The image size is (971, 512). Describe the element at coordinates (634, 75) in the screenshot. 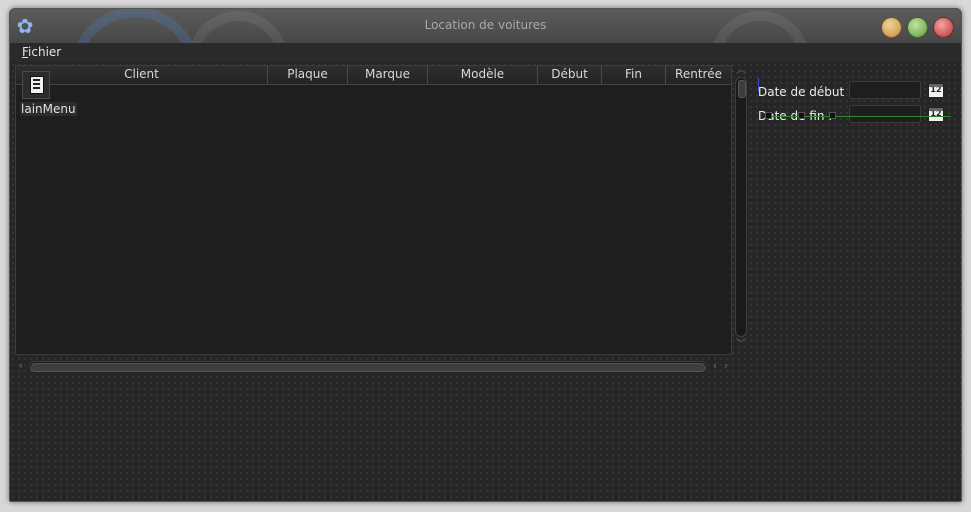

I see `column-header-fin: Fin` at that location.